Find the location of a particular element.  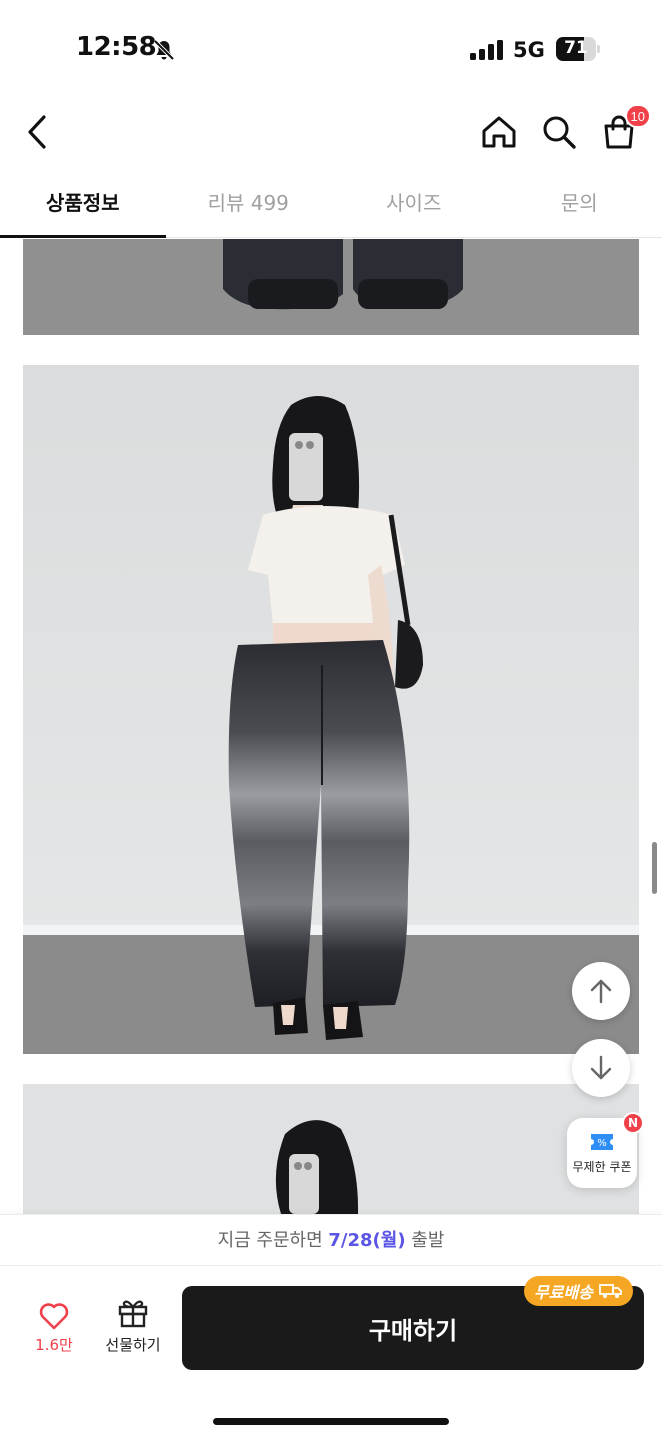

coupon-label: 무제한 쿠폰 is located at coordinates (602, 1166).